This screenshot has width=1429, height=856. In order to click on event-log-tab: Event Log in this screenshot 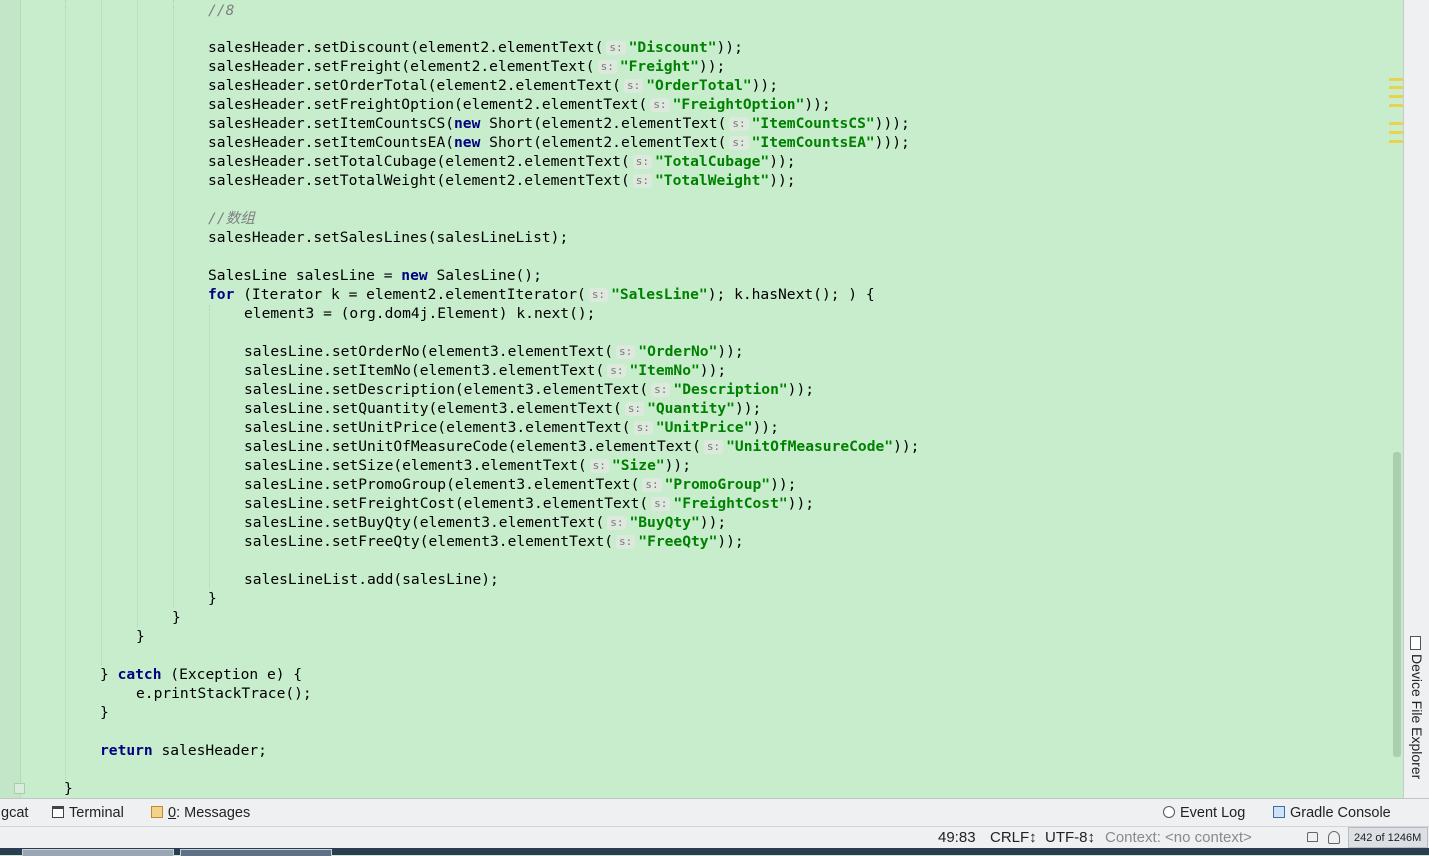, I will do `click(1204, 813)`.